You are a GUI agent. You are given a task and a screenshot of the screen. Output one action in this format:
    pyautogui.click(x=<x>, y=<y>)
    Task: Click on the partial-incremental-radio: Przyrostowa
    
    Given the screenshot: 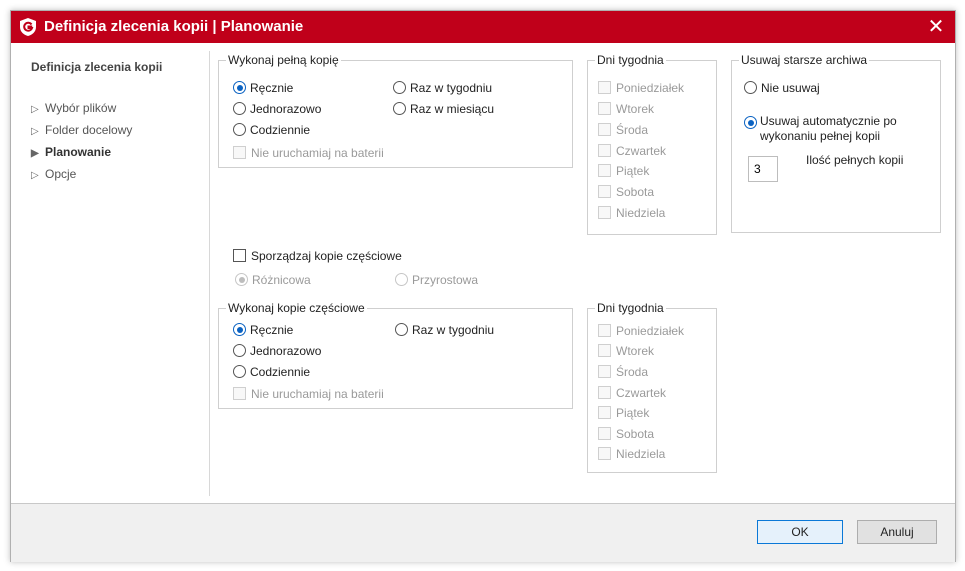 What is the action you would take?
    pyautogui.click(x=436, y=281)
    